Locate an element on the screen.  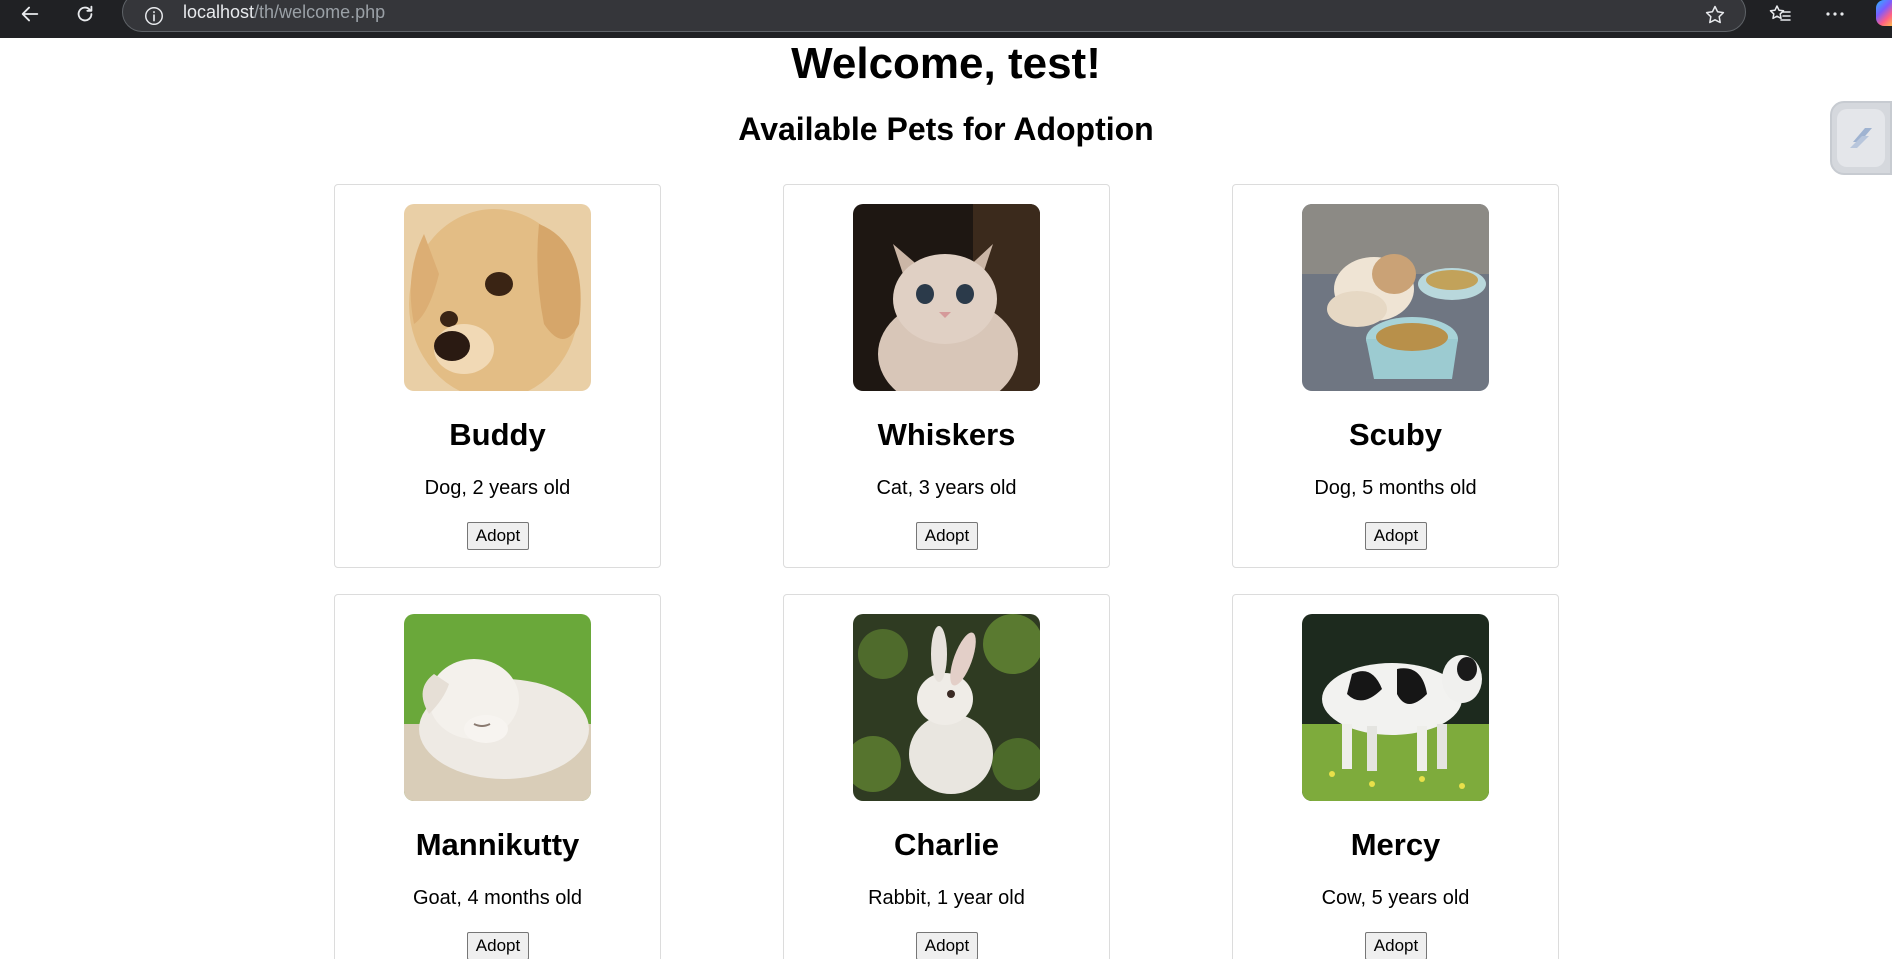
pet-info: Cat, 3 years old is located at coordinates (946, 488).